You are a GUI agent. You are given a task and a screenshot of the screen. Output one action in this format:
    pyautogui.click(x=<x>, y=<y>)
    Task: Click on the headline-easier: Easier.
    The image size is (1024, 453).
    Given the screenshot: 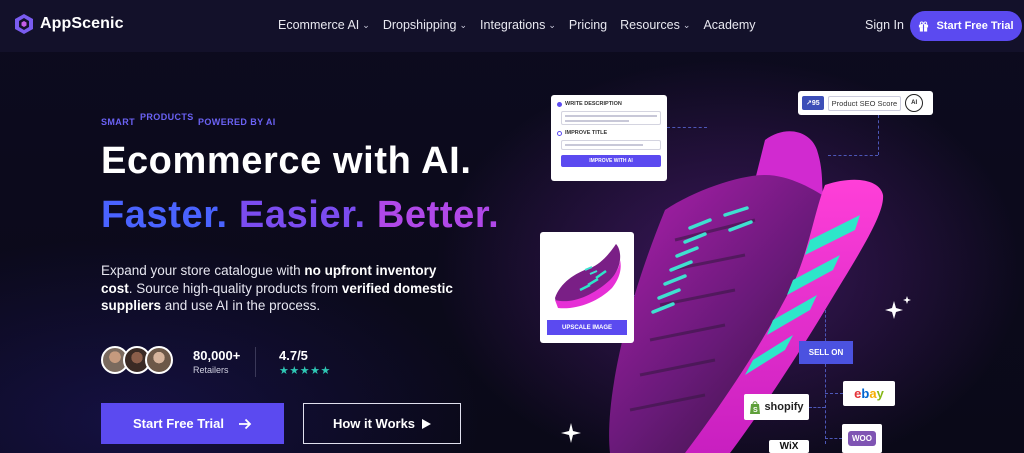 What is the action you would take?
    pyautogui.click(x=302, y=215)
    